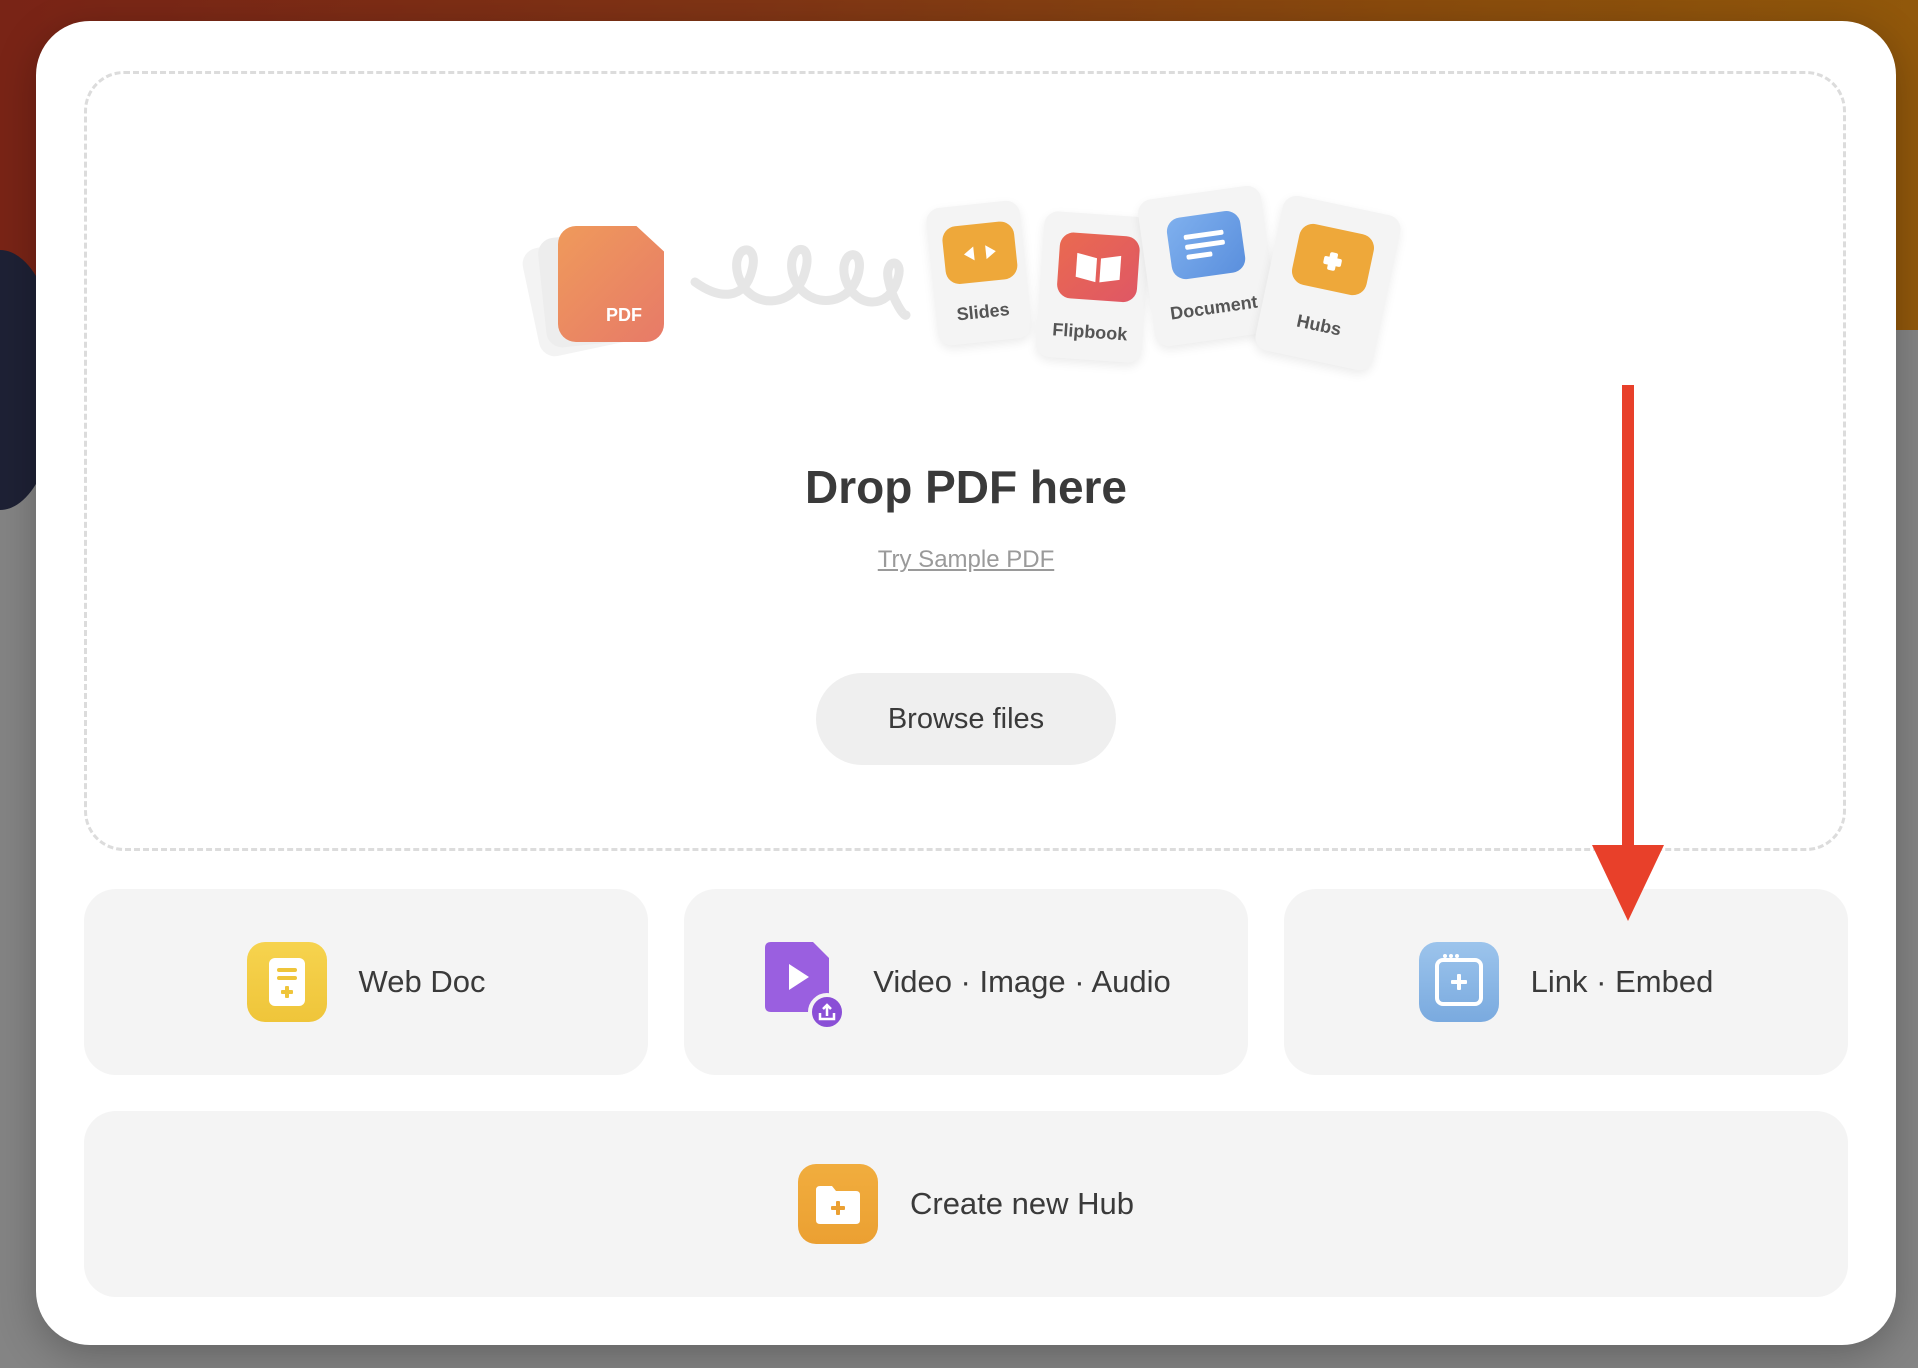  Describe the element at coordinates (1622, 981) in the screenshot. I see `link-embed-label: Link · Embed` at that location.